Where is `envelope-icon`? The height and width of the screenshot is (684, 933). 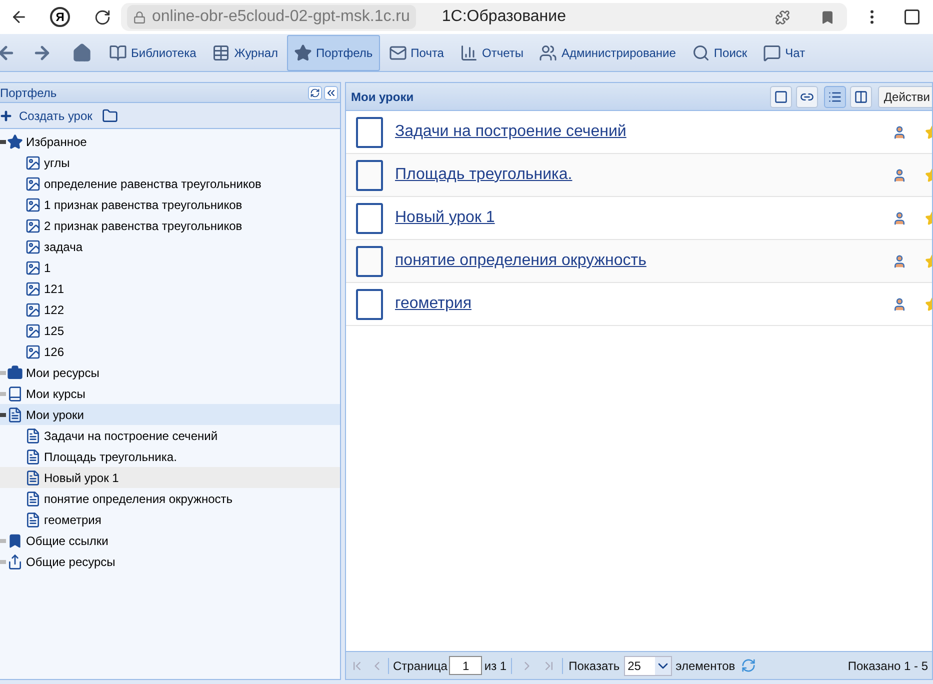 envelope-icon is located at coordinates (397, 53).